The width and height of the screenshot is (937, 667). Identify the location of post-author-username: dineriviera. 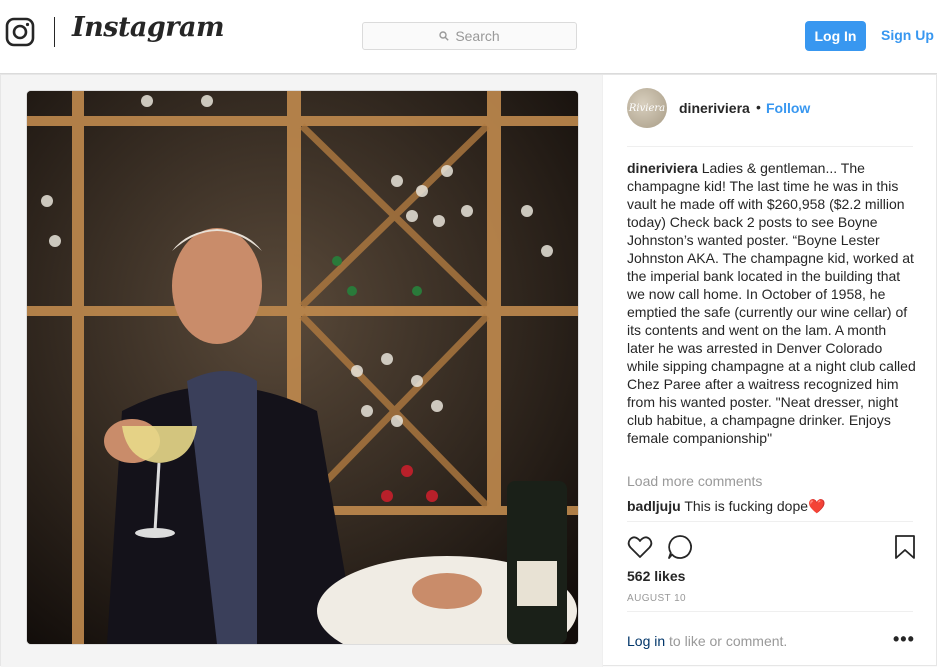
(714, 108).